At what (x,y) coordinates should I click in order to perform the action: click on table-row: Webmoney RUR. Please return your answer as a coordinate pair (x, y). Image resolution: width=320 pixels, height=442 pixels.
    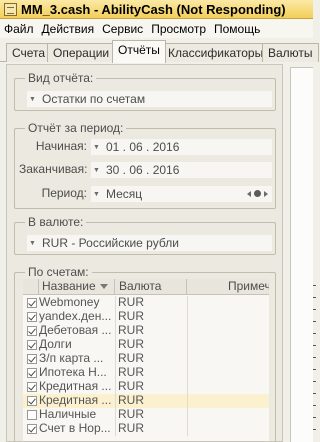
    Looking at the image, I should click on (146, 303).